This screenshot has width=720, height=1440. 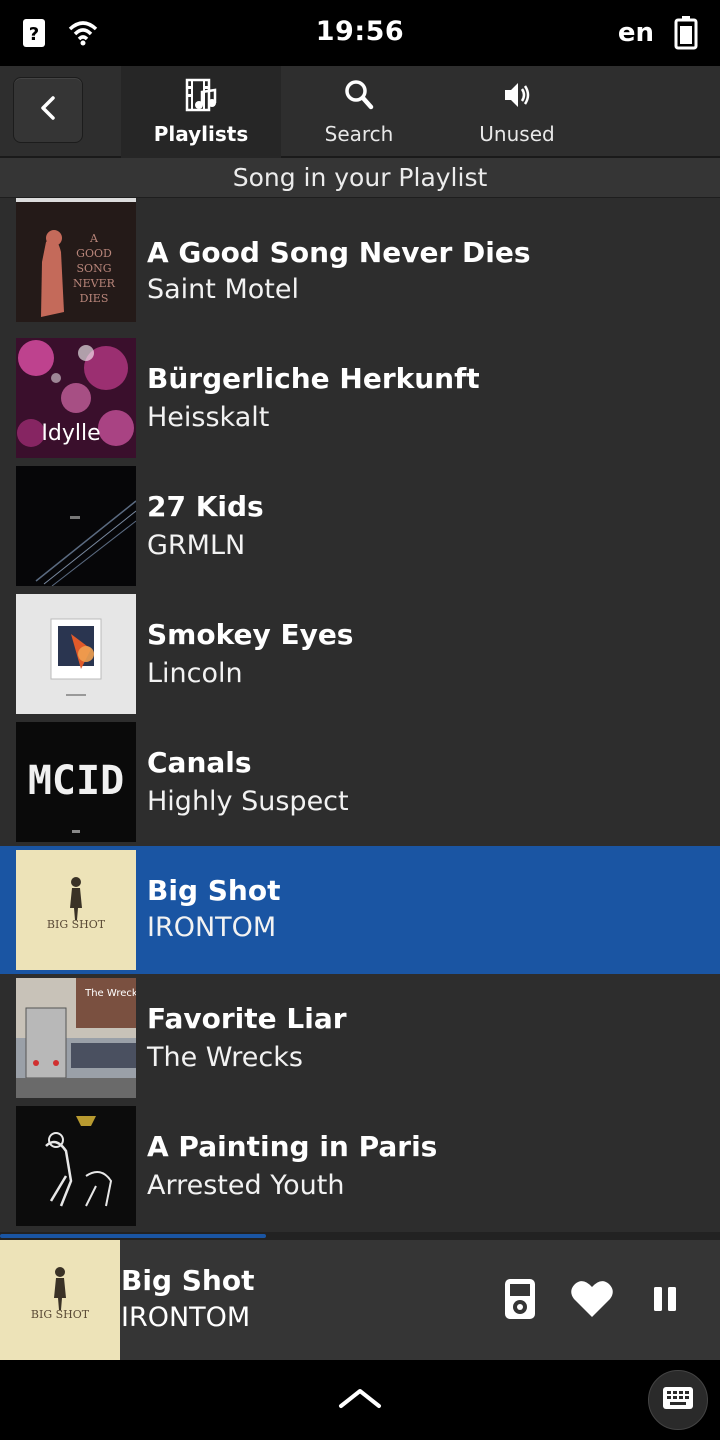 What do you see at coordinates (517, 97) in the screenshot?
I see `speaker-icon` at bounding box center [517, 97].